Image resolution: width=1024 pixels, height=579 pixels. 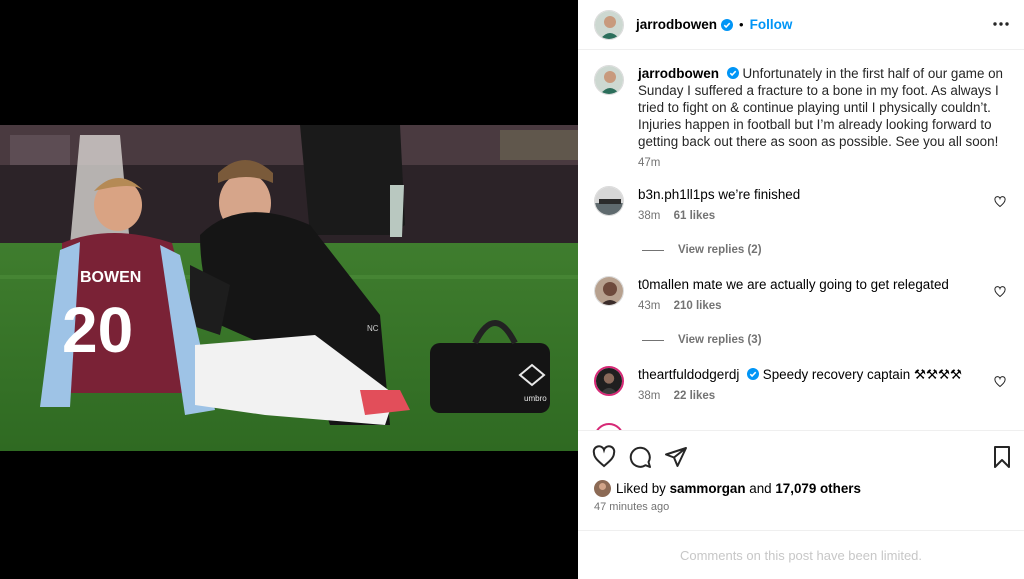 I want to click on comment-text: we’re finished, so click(x=759, y=194).